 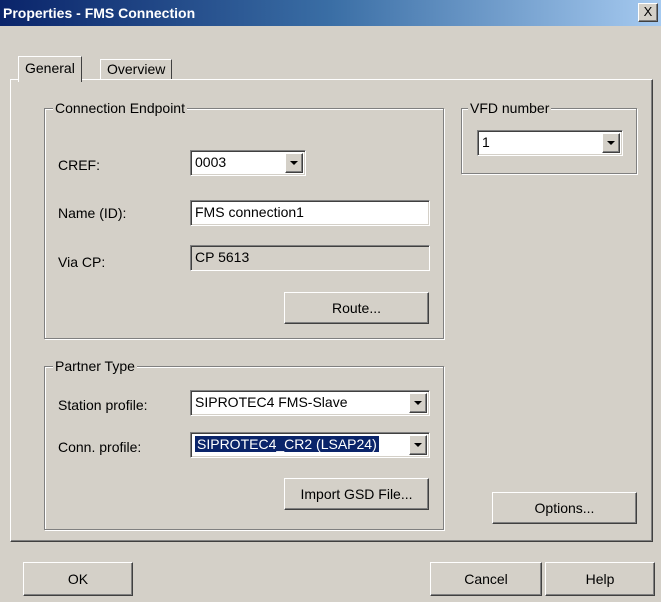 What do you see at coordinates (248, 163) in the screenshot?
I see `cref-dropdown: 0003` at bounding box center [248, 163].